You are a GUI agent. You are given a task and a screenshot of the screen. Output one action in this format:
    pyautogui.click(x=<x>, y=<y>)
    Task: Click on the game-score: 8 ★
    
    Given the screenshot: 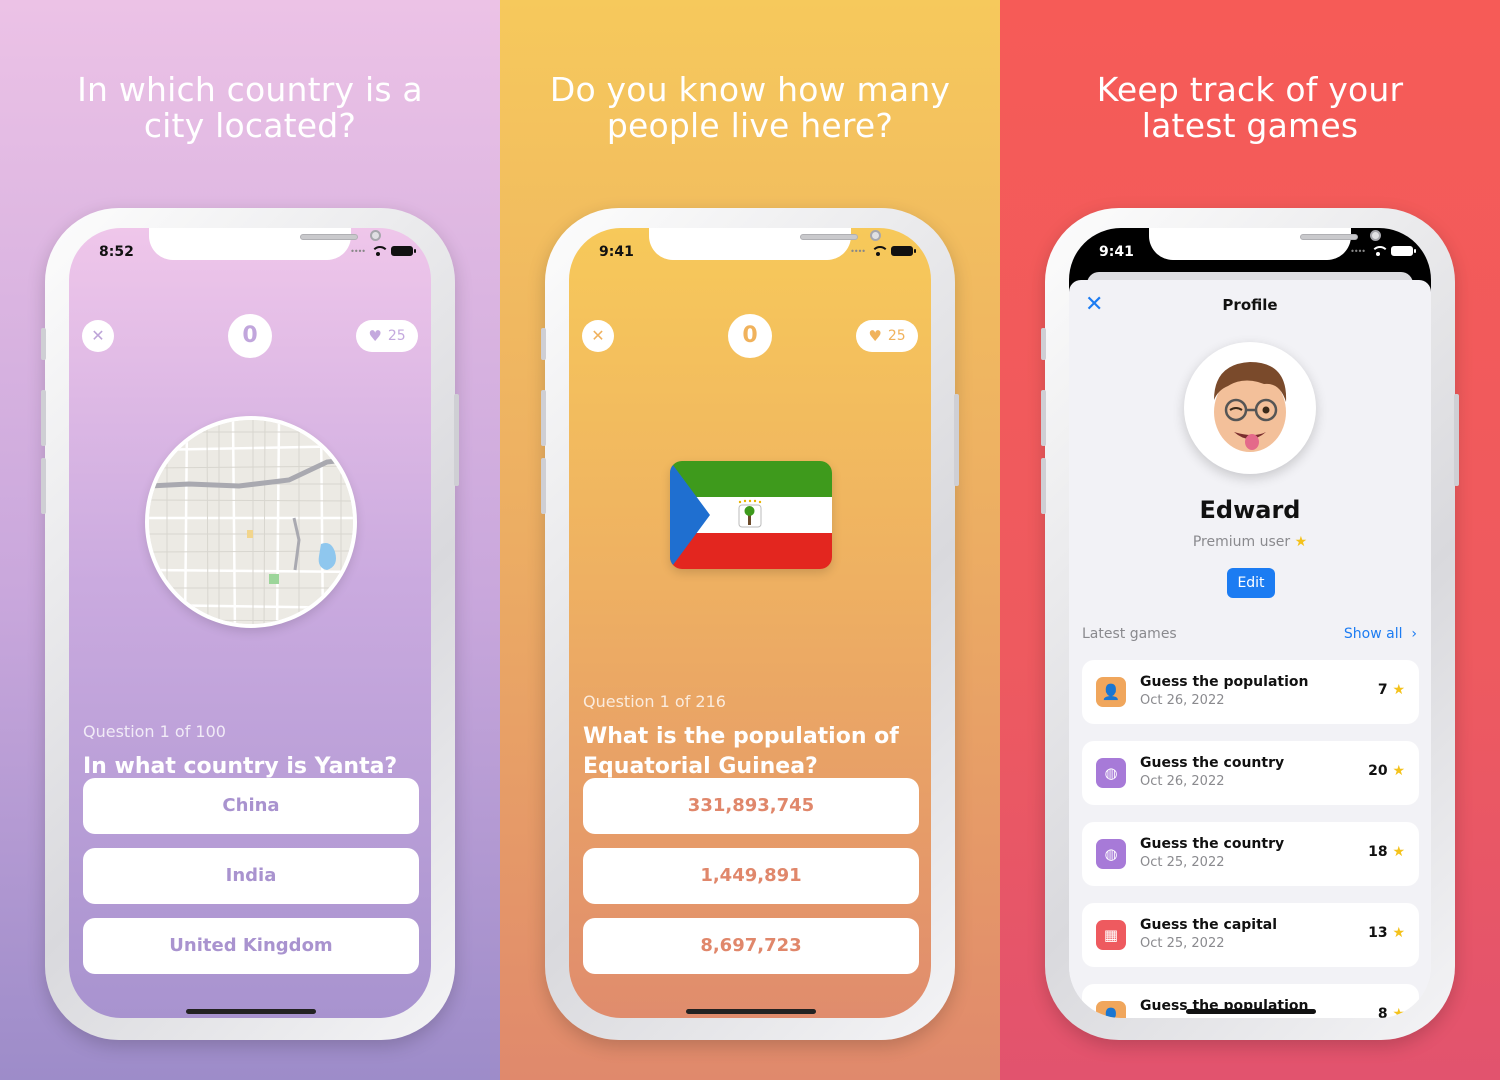 What is the action you would take?
    pyautogui.click(x=1391, y=1012)
    